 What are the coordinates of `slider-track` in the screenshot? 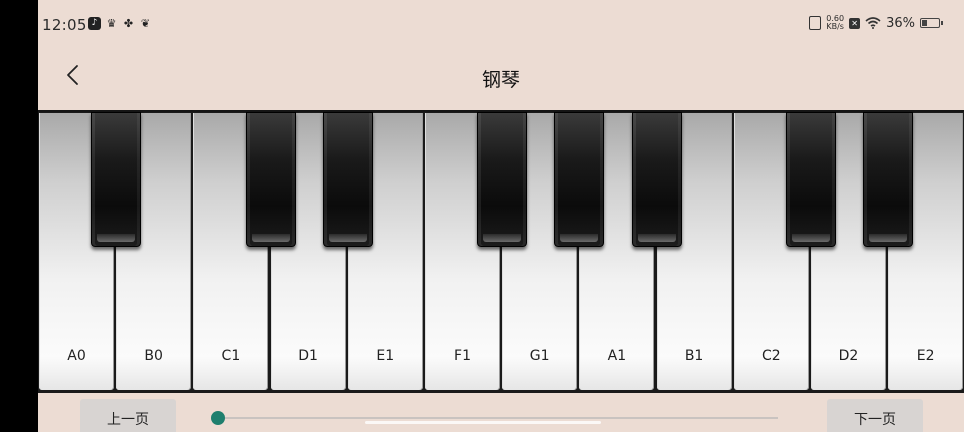 It's located at (498, 418).